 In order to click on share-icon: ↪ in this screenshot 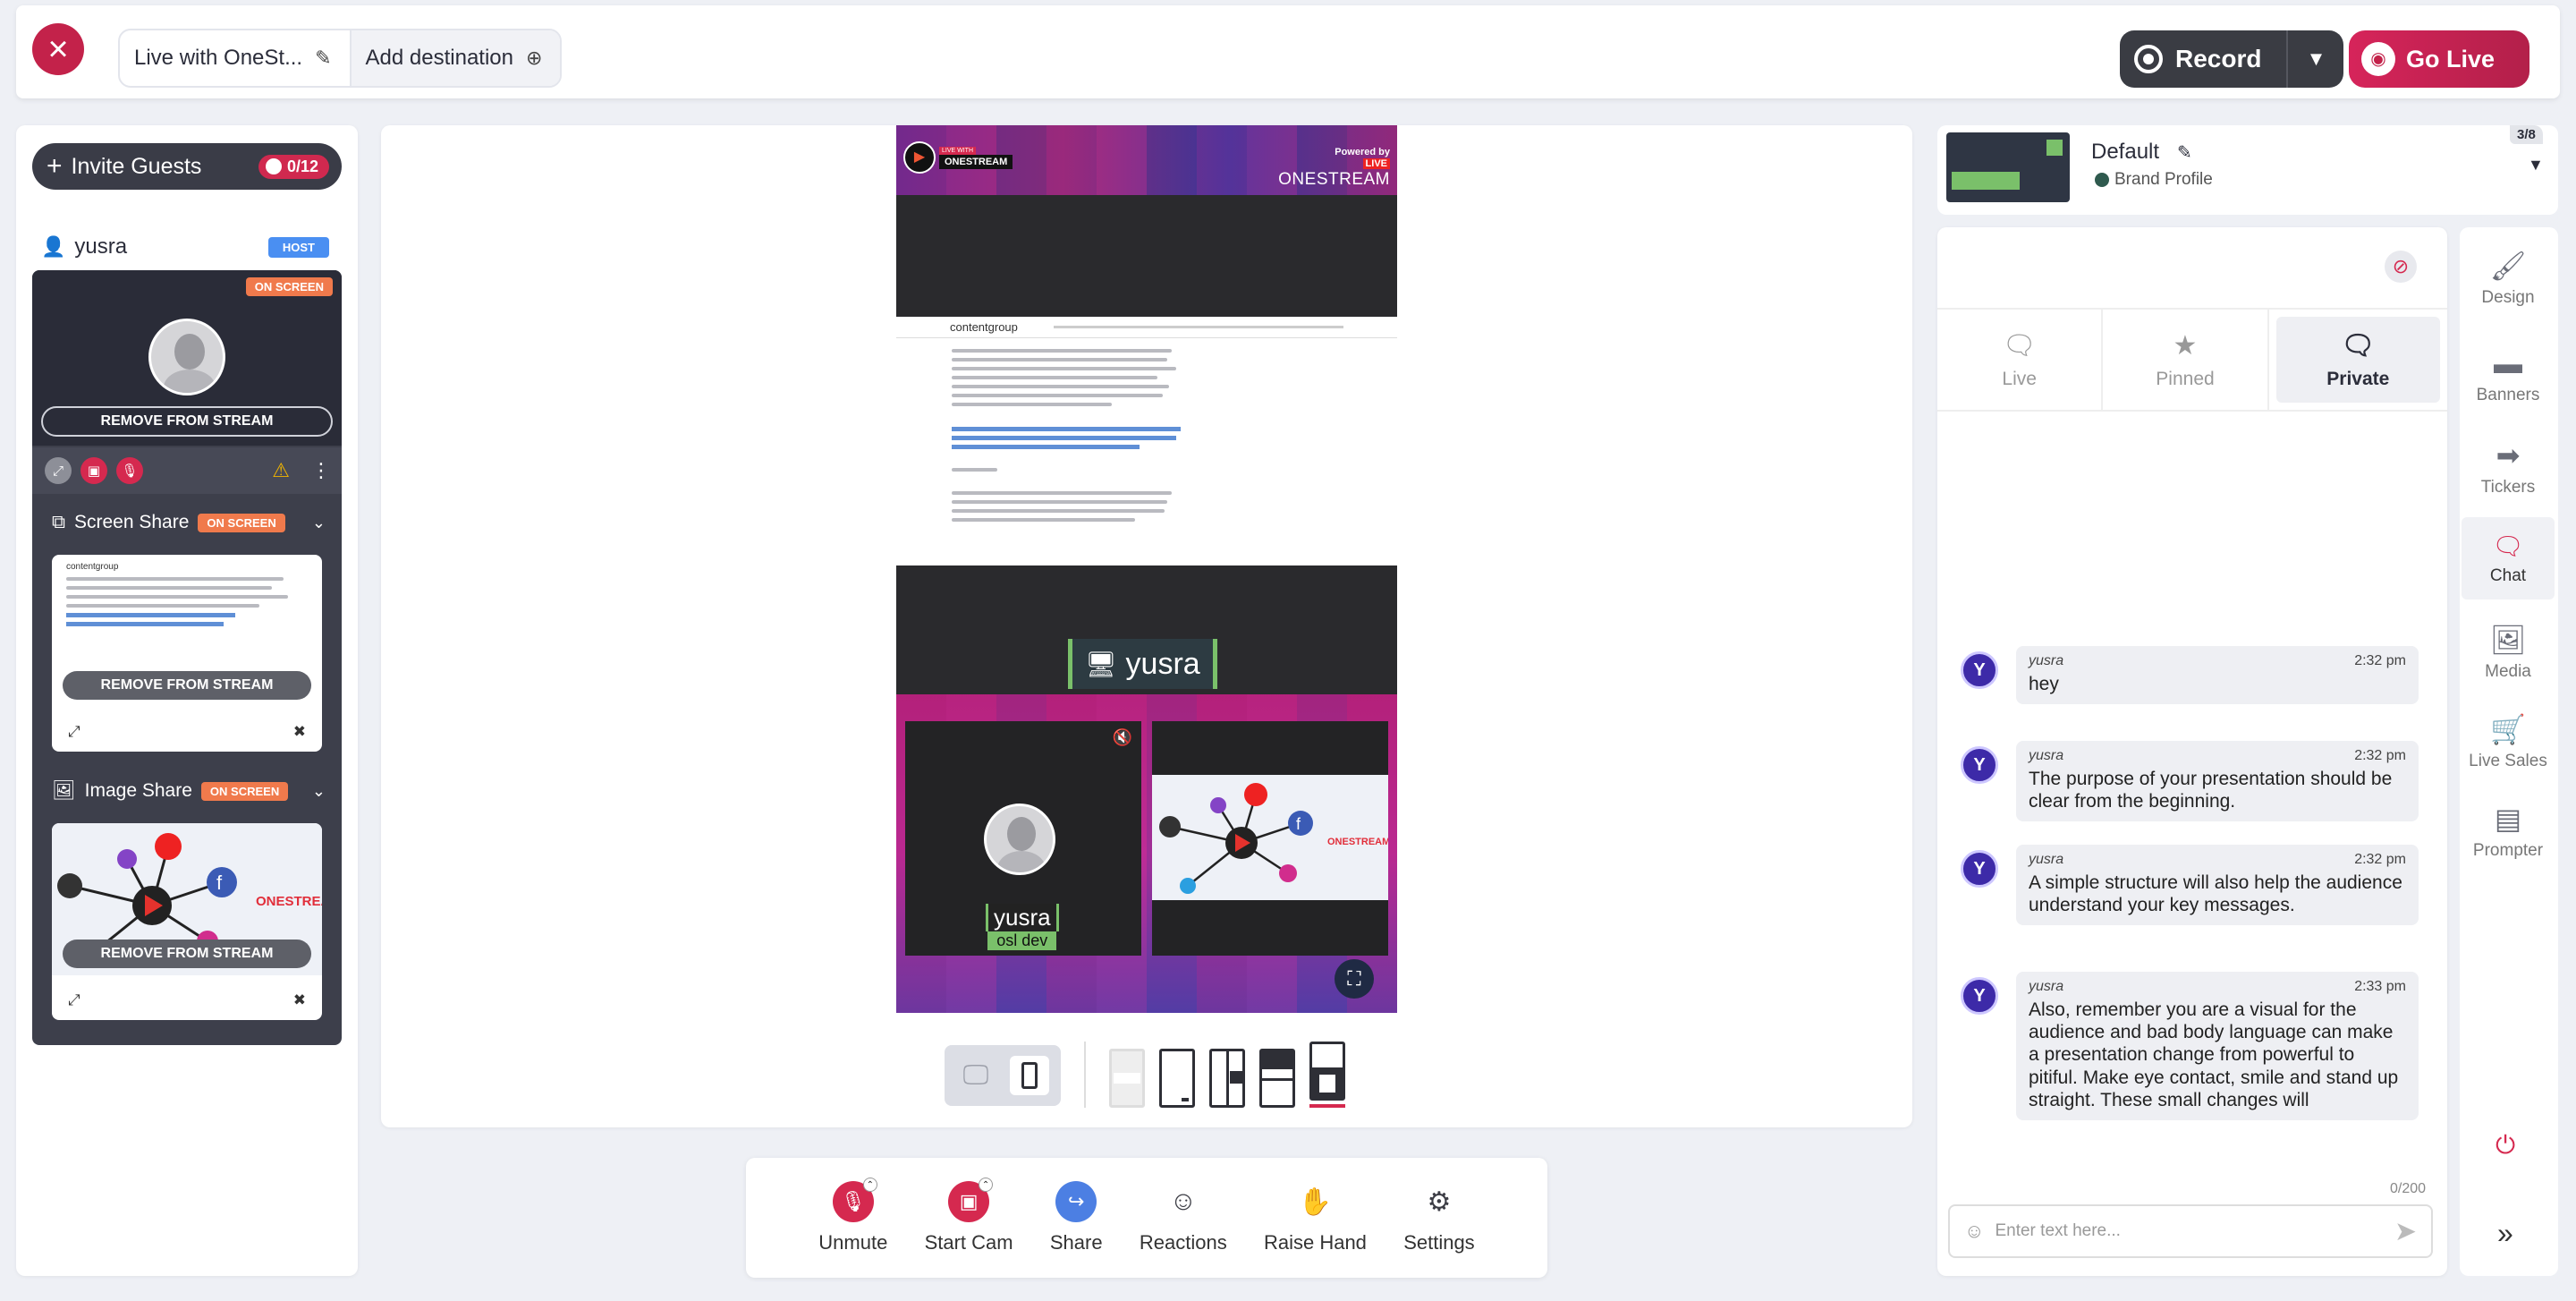, I will do `click(1076, 1201)`.